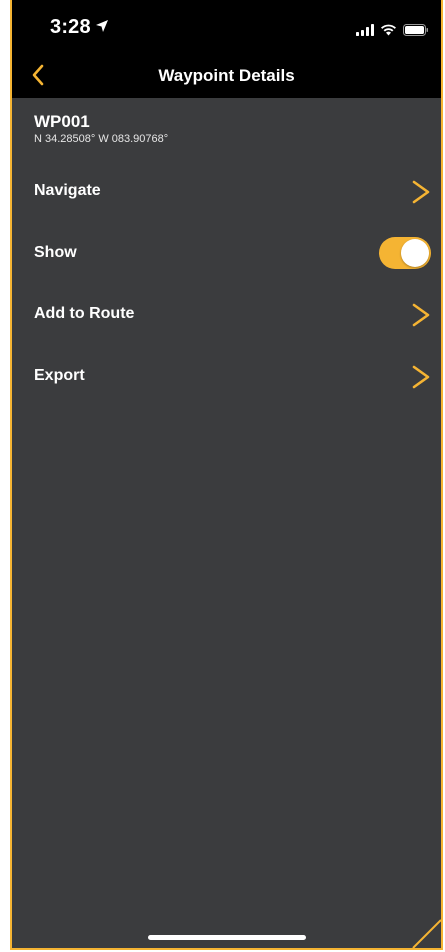  I want to click on status-time: 3:28, so click(70, 27).